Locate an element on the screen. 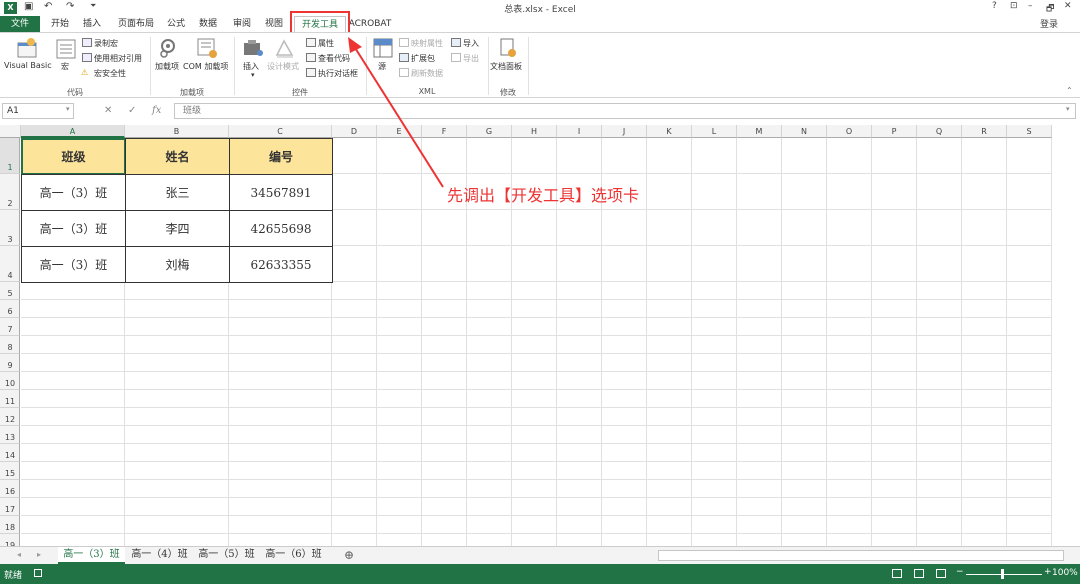 The image size is (1080, 584). name-box-dropdown-icon: ▾ is located at coordinates (68, 109).